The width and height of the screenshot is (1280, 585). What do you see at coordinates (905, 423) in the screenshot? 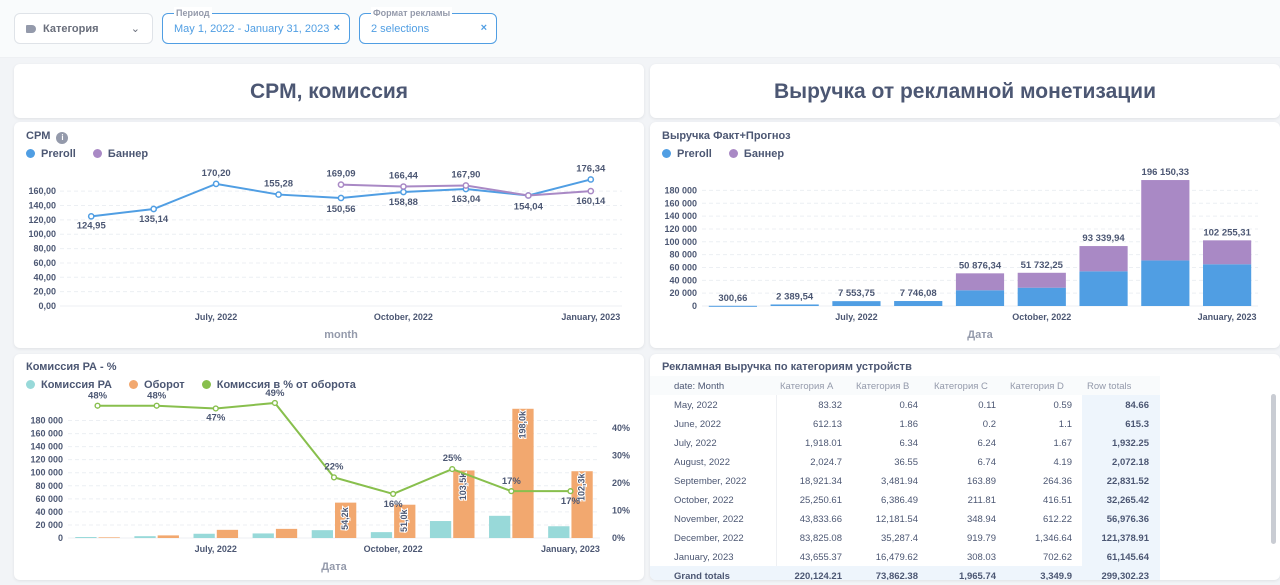
I see `table-row: June, 2022 612.13 1.86 0.2 1.1 615.3` at bounding box center [905, 423].